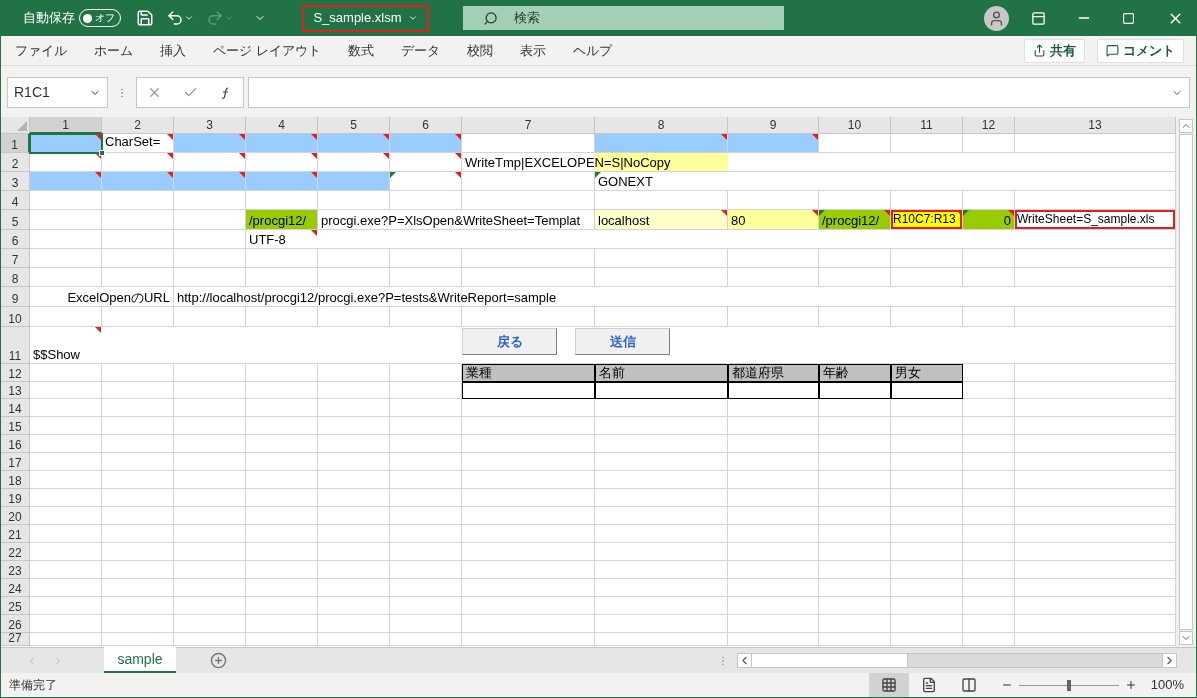 This screenshot has height=698, width=1197. What do you see at coordinates (675, 297) in the screenshot?
I see `table-cell: http://localhost/procgi12/procgi.exe?P=tests&WriteReport=sample` at bounding box center [675, 297].